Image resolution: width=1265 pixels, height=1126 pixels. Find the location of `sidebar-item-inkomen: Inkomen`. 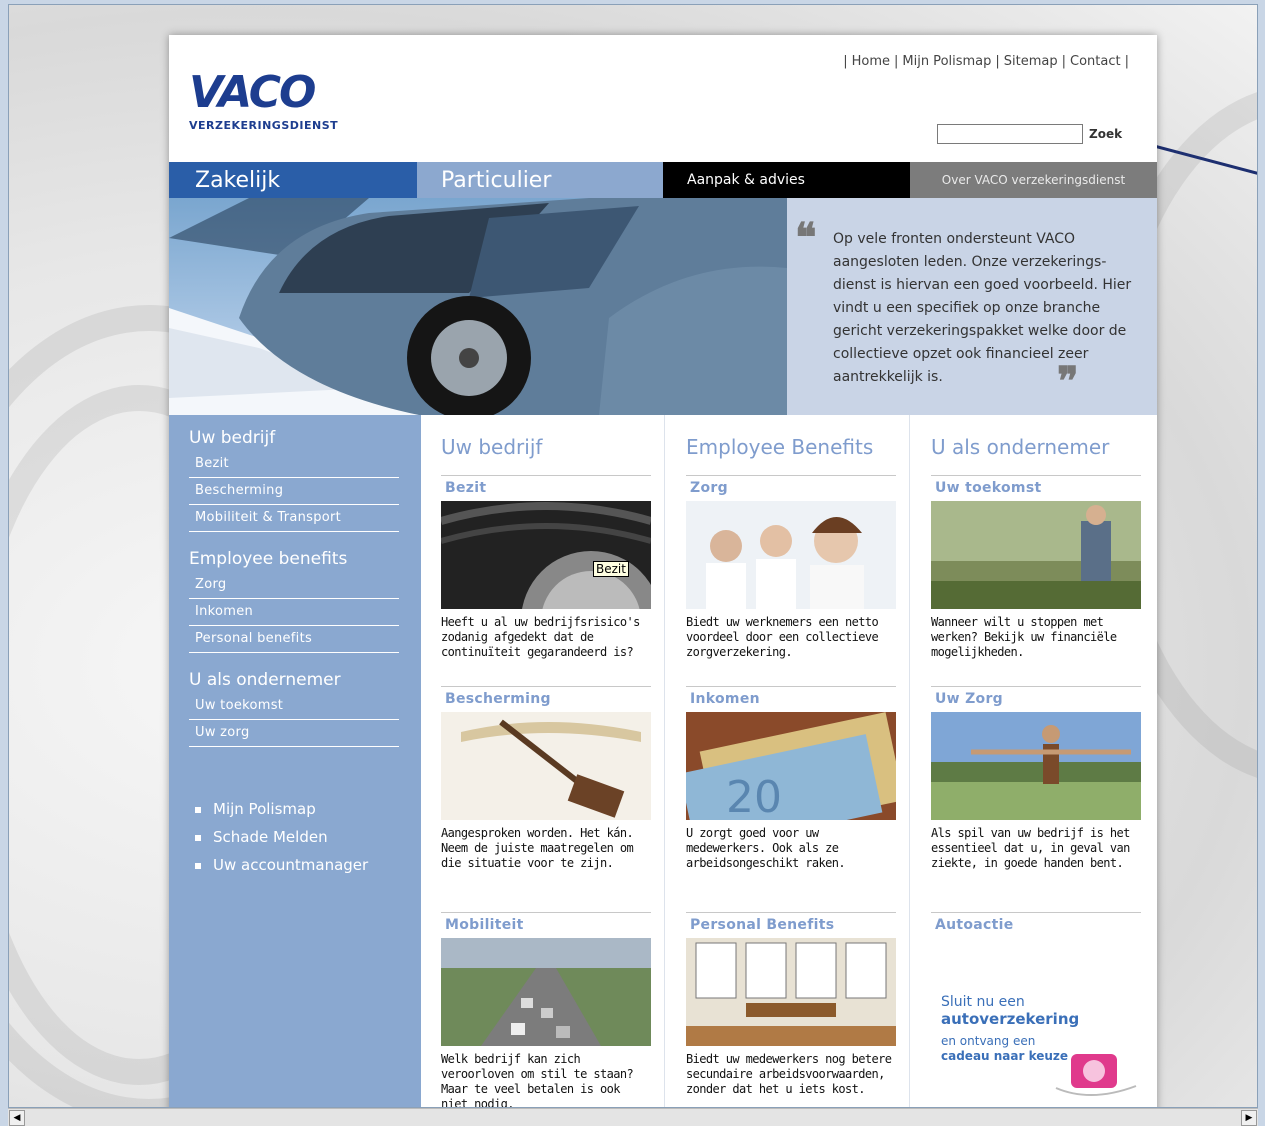

sidebar-item-inkomen: Inkomen is located at coordinates (294, 612).